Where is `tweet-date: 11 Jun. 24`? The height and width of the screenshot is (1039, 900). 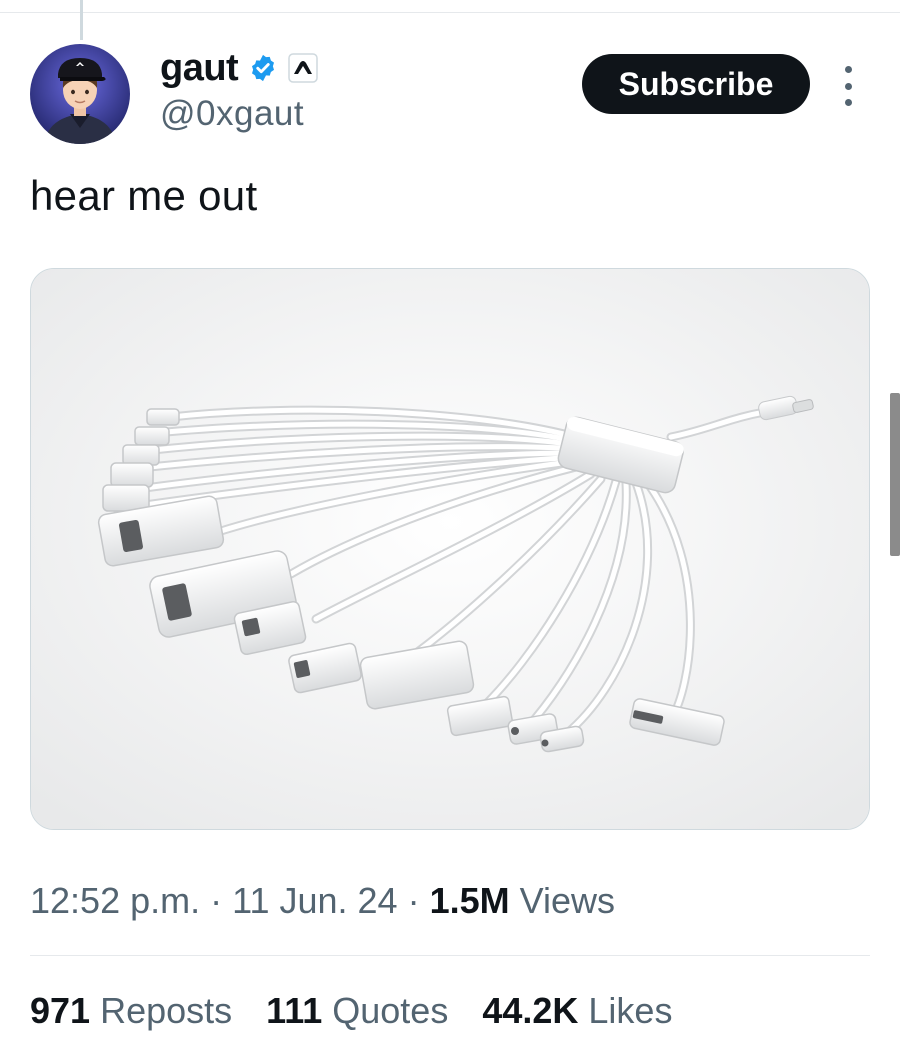
tweet-date: 11 Jun. 24 is located at coordinates (314, 900).